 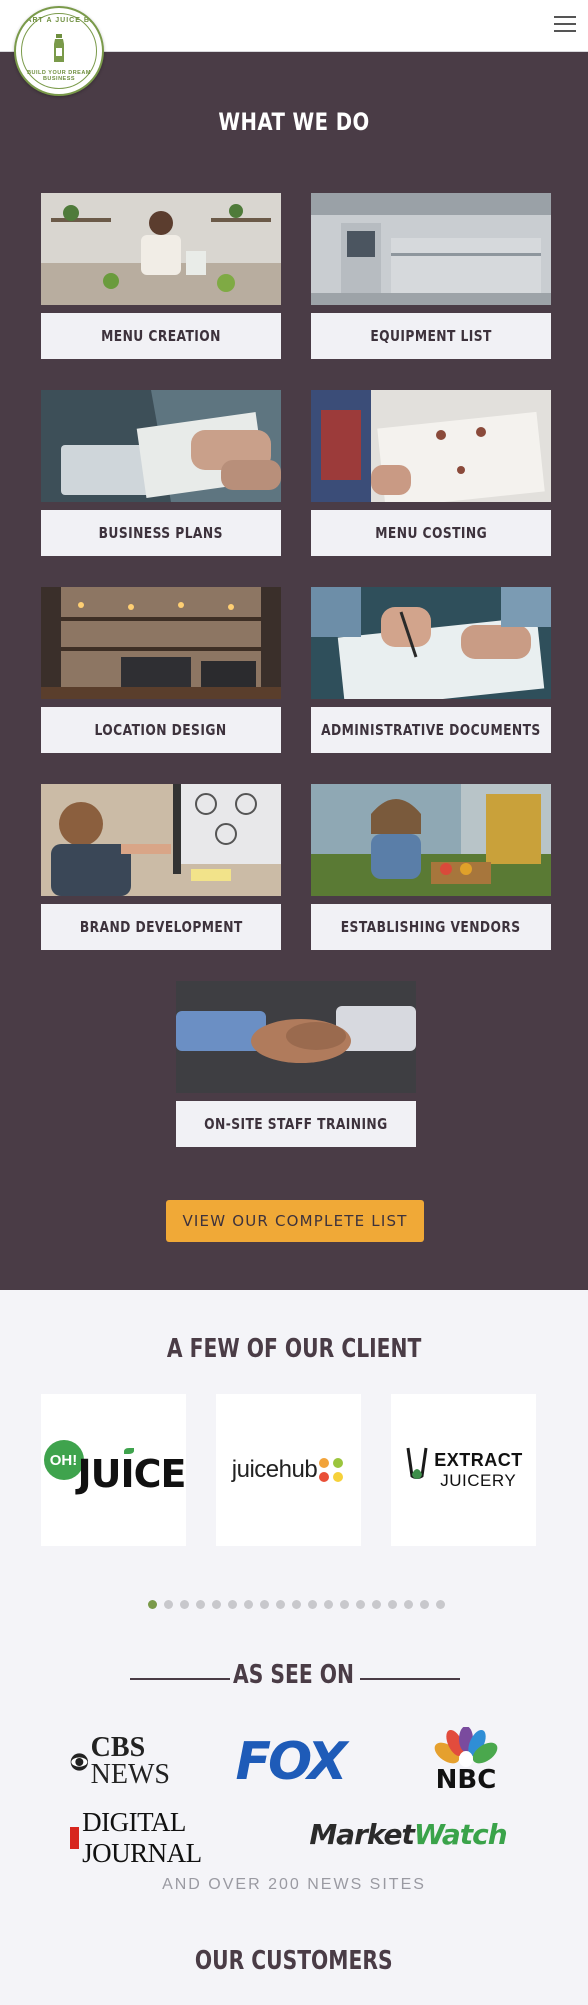 I want to click on digital-journal-wordmark: DIGITAL JOURNAL, so click(x=142, y=1837).